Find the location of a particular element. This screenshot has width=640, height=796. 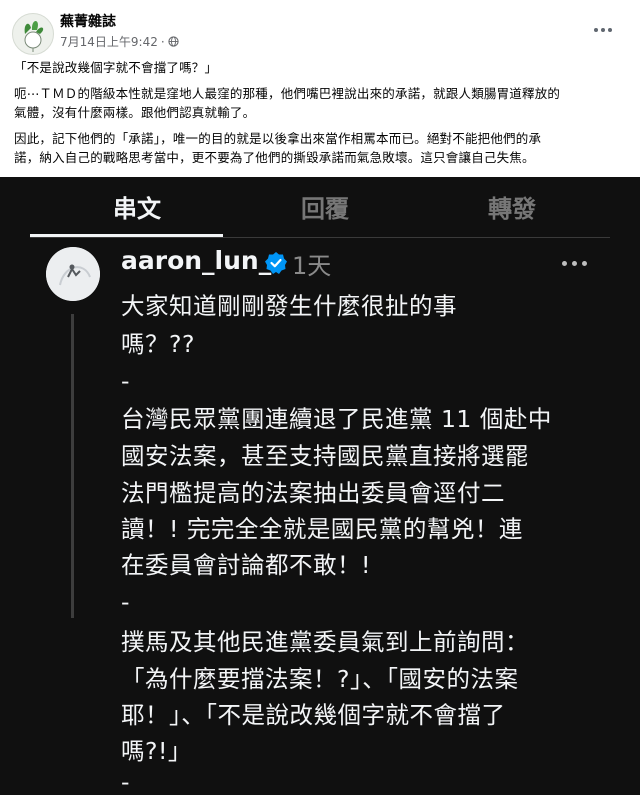

globe-icon is located at coordinates (173, 41).